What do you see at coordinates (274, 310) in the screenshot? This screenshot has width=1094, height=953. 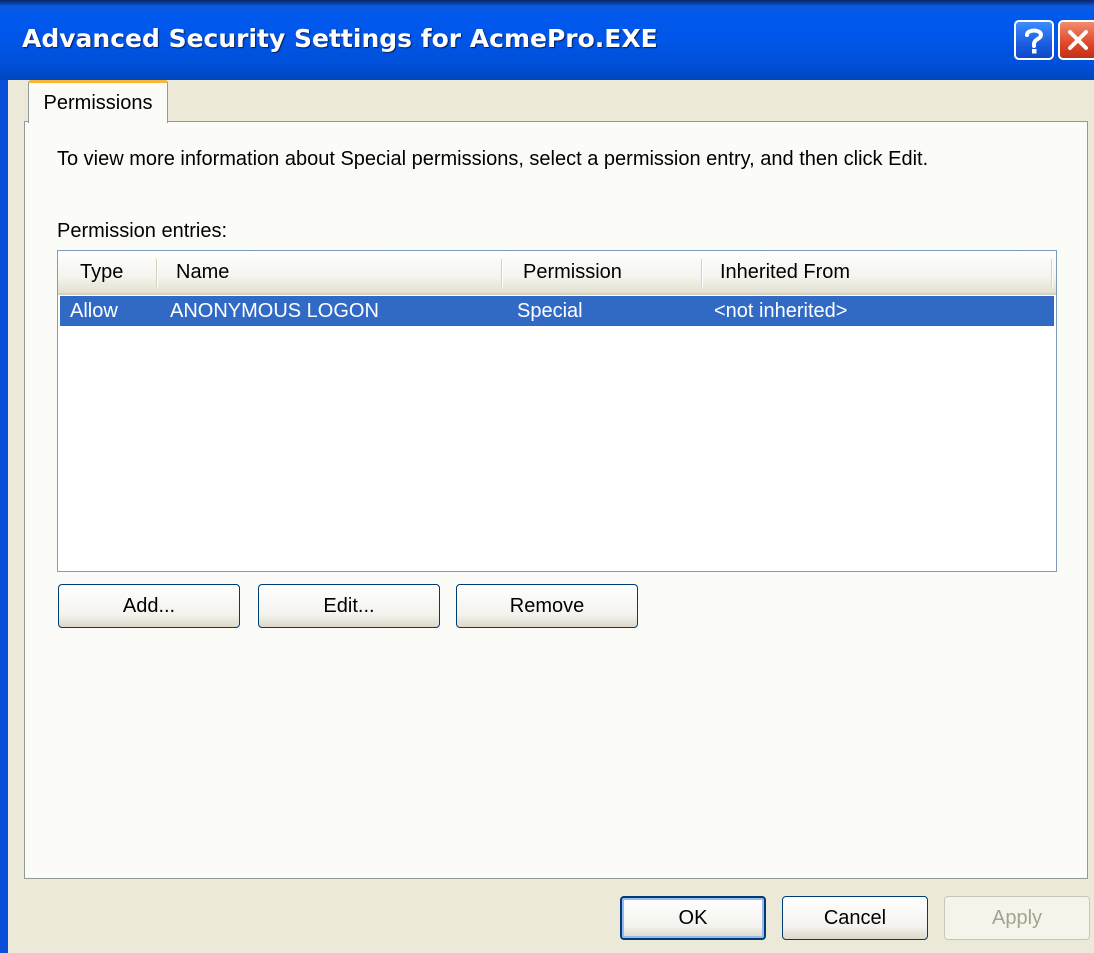 I see `cell-name: ANONYMOUS LOGON` at bounding box center [274, 310].